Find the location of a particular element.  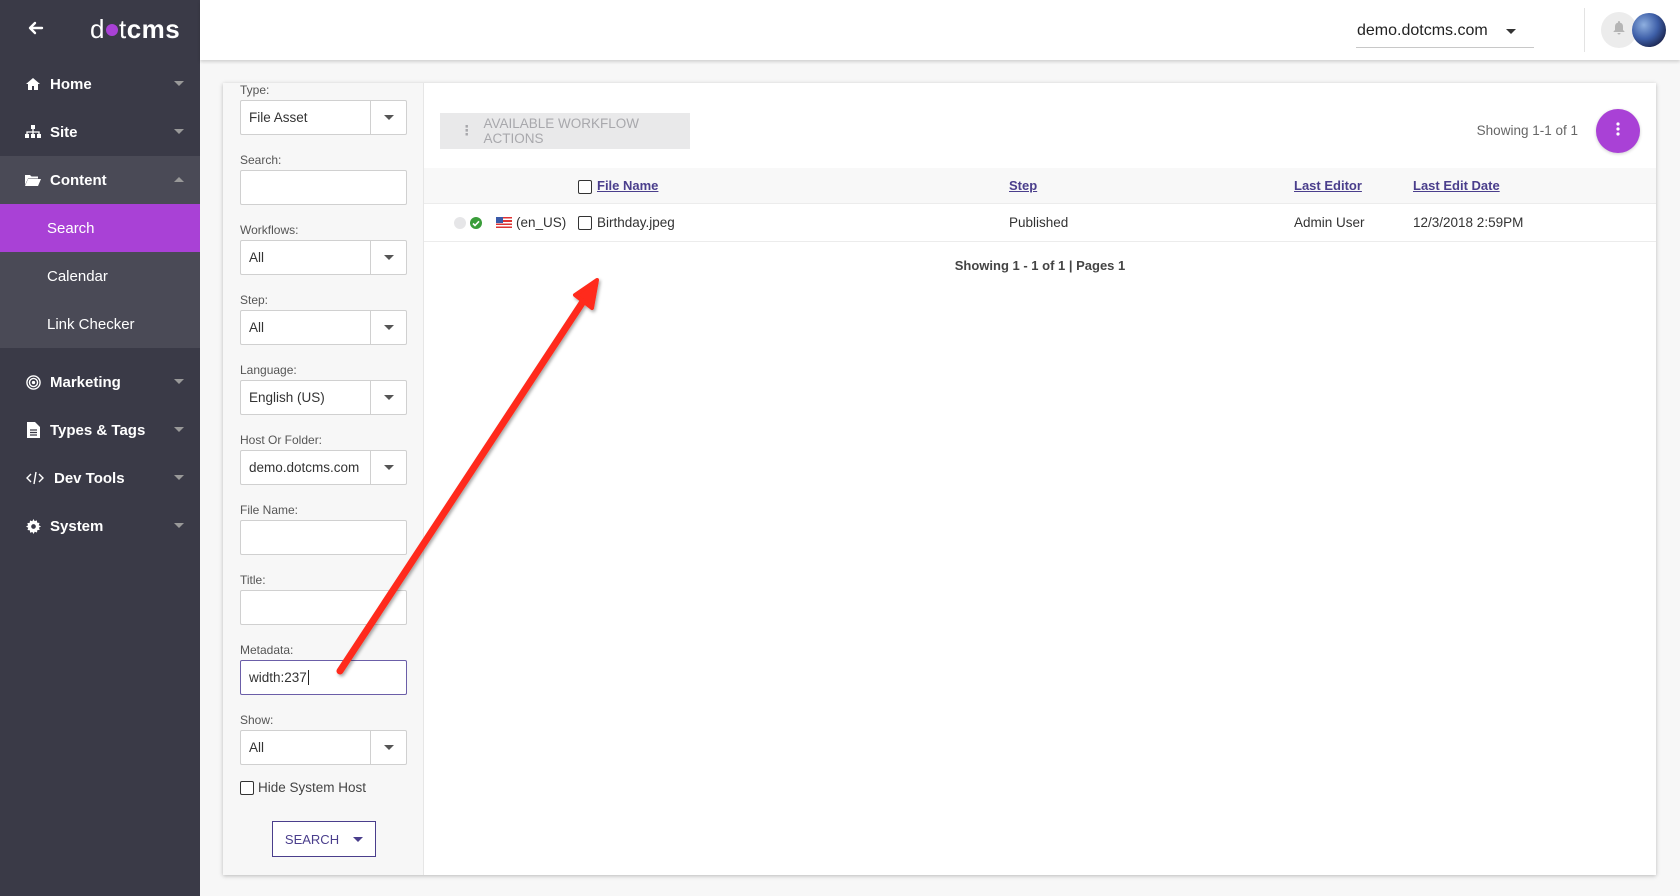

sidebar-item-label: Site is located at coordinates (64, 132).